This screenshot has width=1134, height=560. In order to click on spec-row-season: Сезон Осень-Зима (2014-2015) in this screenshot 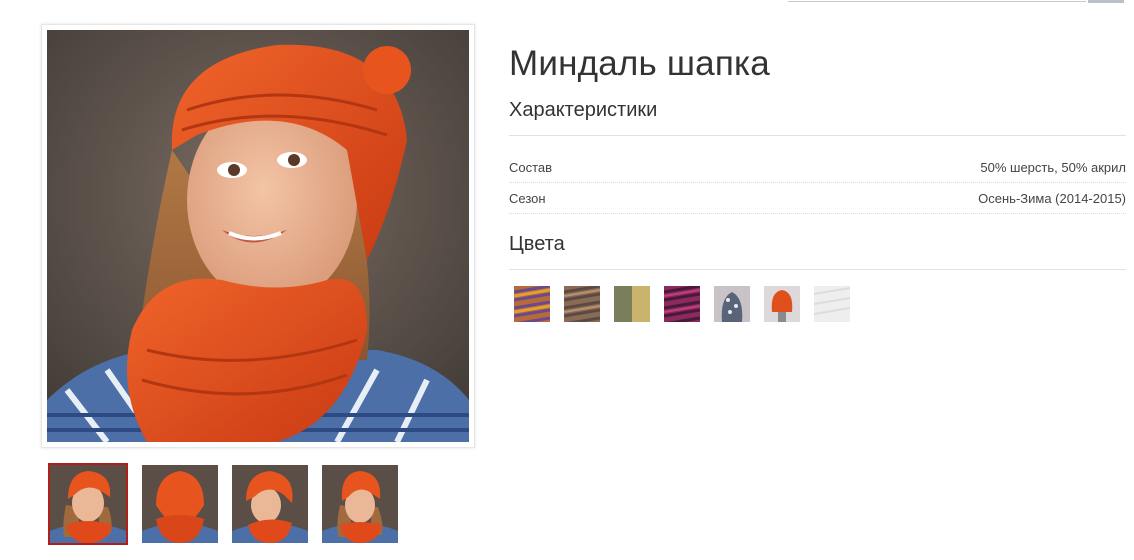, I will do `click(817, 198)`.